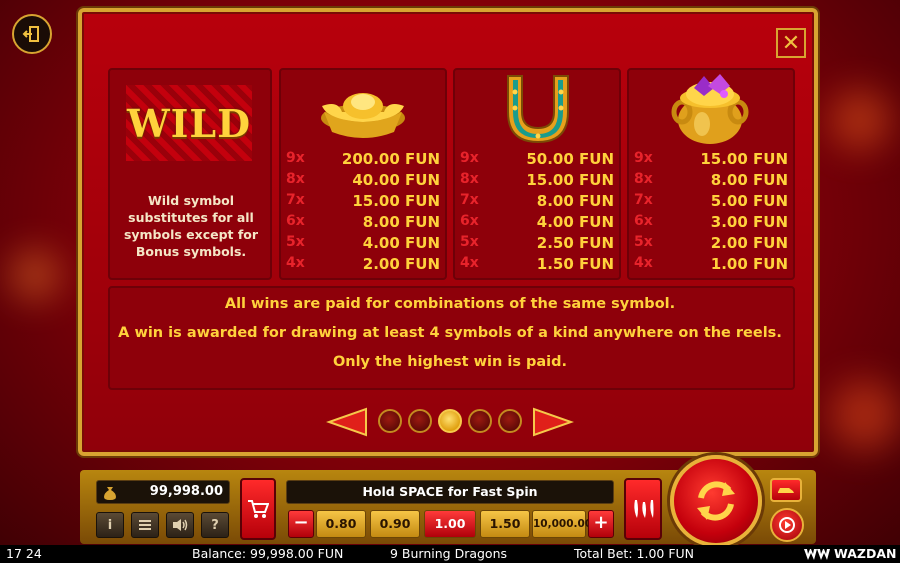 The height and width of the screenshot is (563, 900). Describe the element at coordinates (505, 524) in the screenshot. I see `bet-option: 1.50` at that location.